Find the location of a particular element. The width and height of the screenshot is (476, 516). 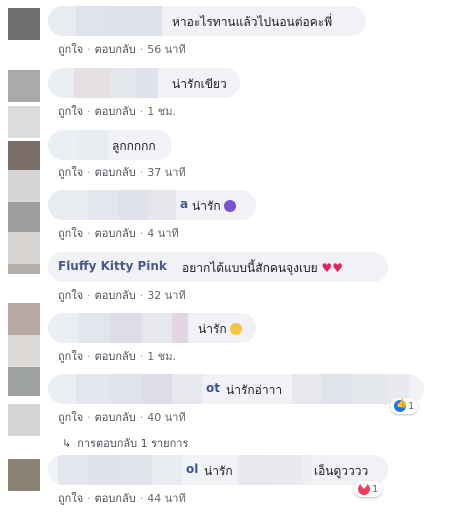

timestamp: 40 นาที is located at coordinates (166, 417).